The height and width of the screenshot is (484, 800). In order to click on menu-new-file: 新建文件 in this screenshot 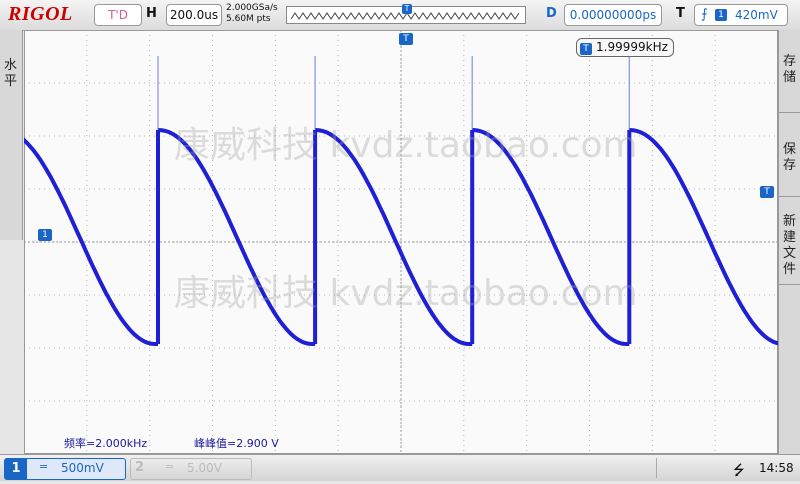, I will do `click(790, 246)`.